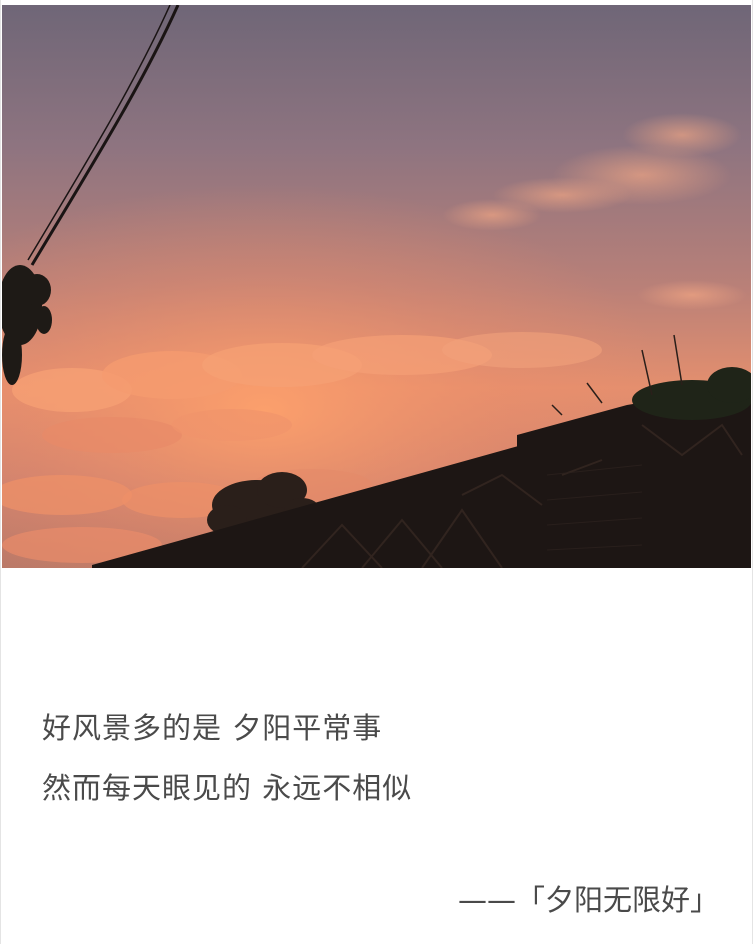  Describe the element at coordinates (212, 728) in the screenshot. I see `poem-line-1: 好风景多的是 夕阳平常事` at that location.